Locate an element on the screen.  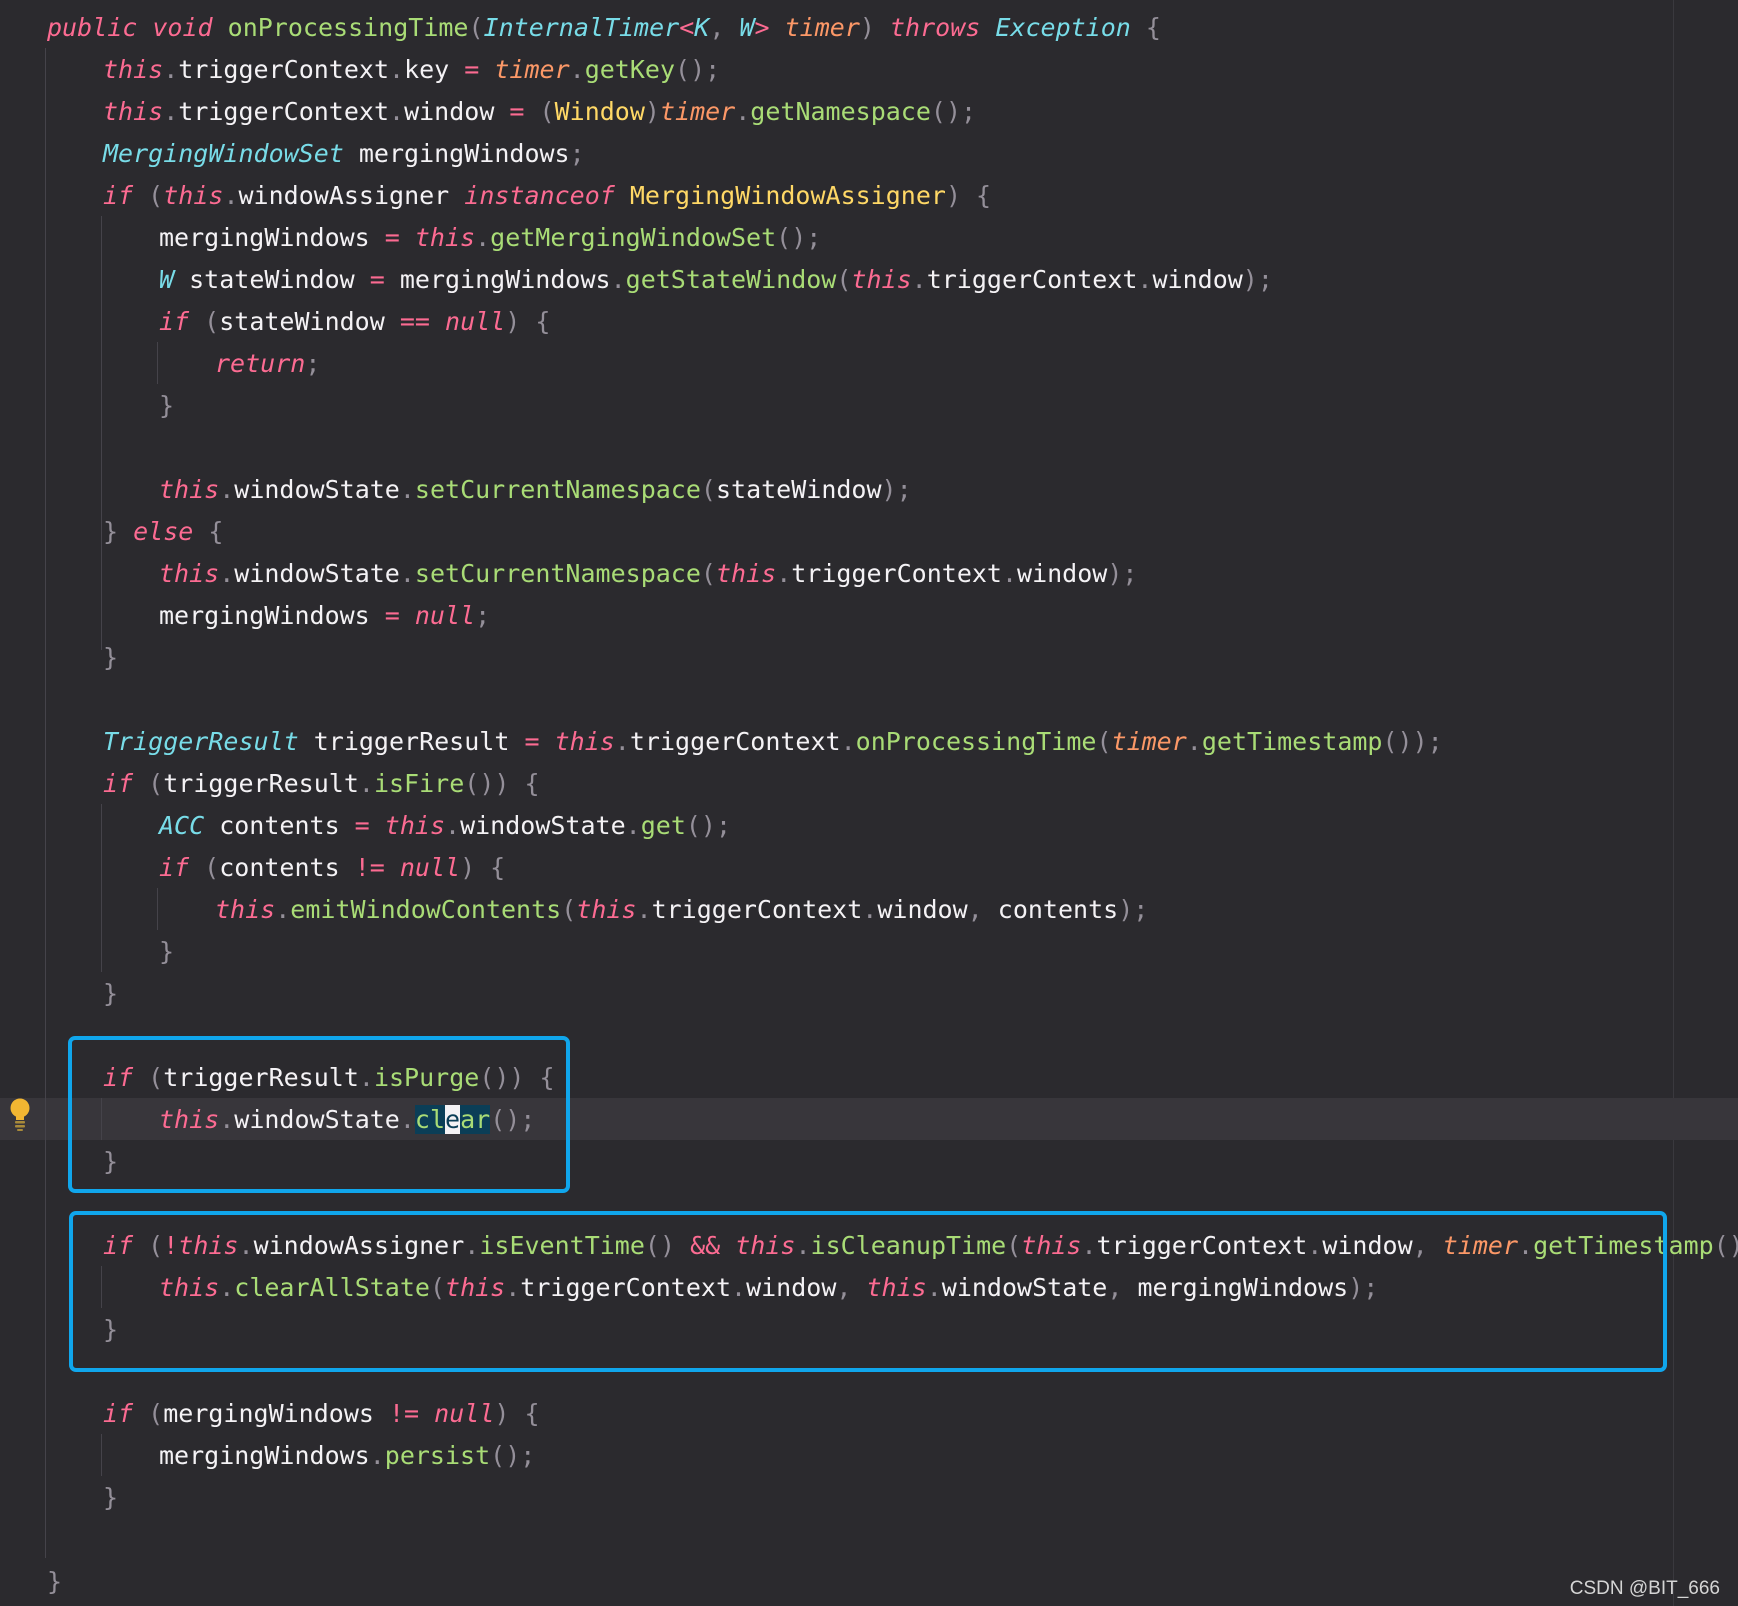
code-token: ) { is located at coordinates (528, 321).